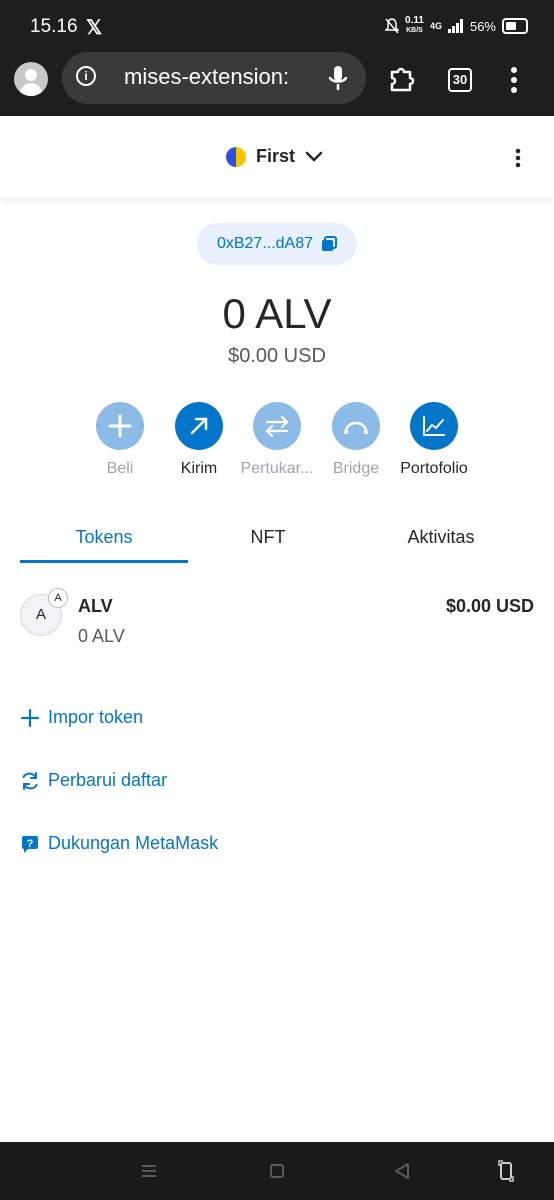 This screenshot has width=554, height=1200. I want to click on rotate-screen-icon, so click(506, 1171).